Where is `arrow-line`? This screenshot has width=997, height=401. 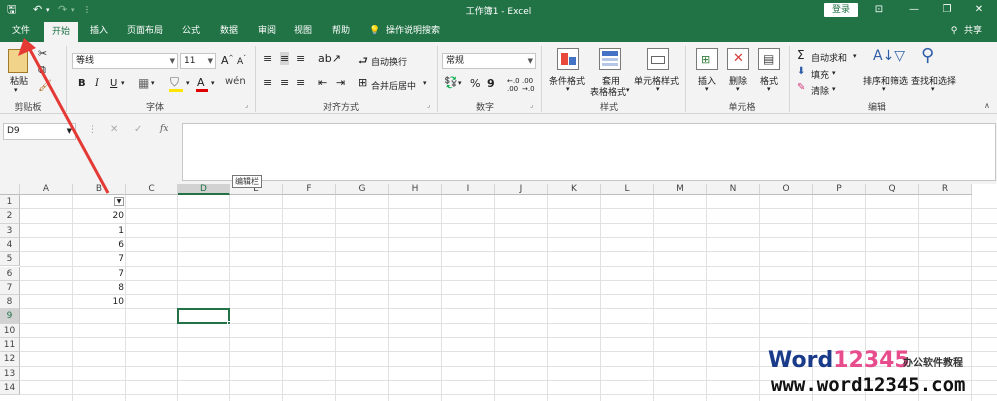 arrow-line is located at coordinates (68, 119).